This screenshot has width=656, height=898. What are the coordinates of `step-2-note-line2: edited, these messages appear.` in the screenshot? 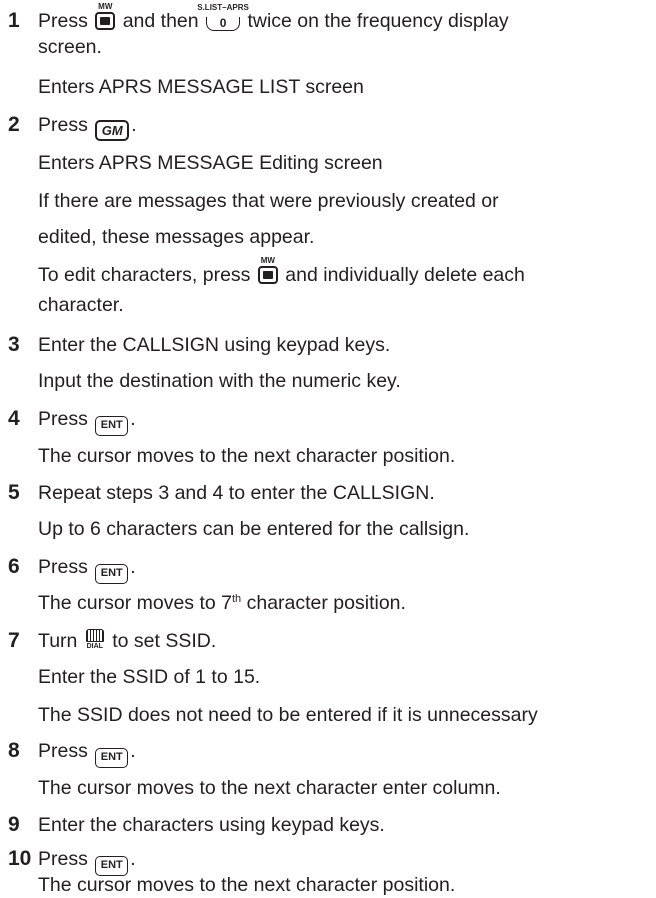 It's located at (176, 237).